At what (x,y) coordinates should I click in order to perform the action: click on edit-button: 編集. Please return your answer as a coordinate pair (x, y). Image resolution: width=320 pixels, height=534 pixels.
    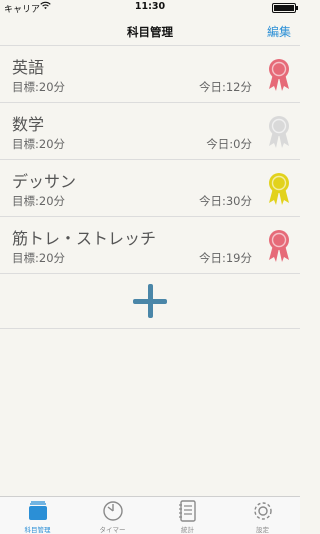
    Looking at the image, I should click on (279, 31).